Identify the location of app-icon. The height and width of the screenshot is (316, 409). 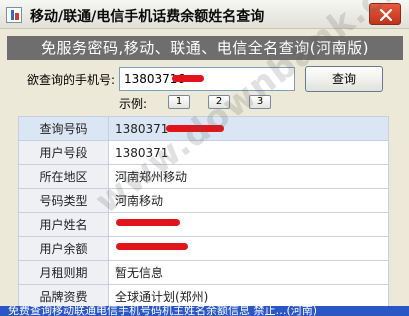
(14, 15).